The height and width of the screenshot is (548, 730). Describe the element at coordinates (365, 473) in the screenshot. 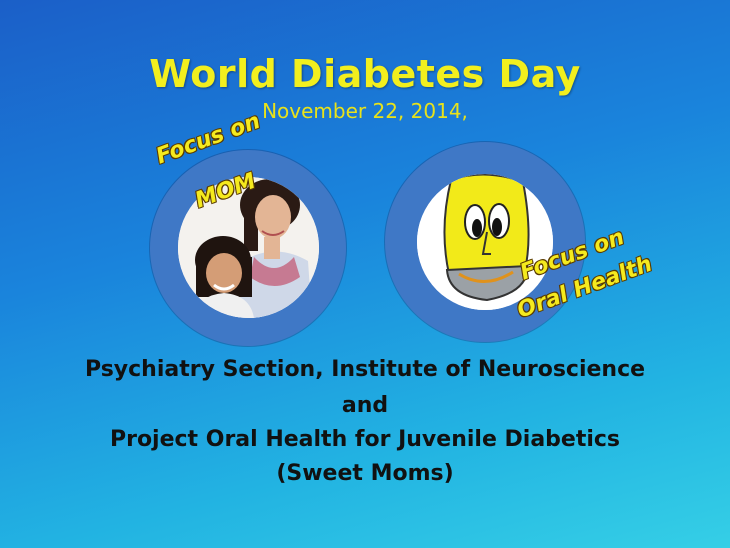

I see `project-subtitle: (Sweet Moms)` at that location.